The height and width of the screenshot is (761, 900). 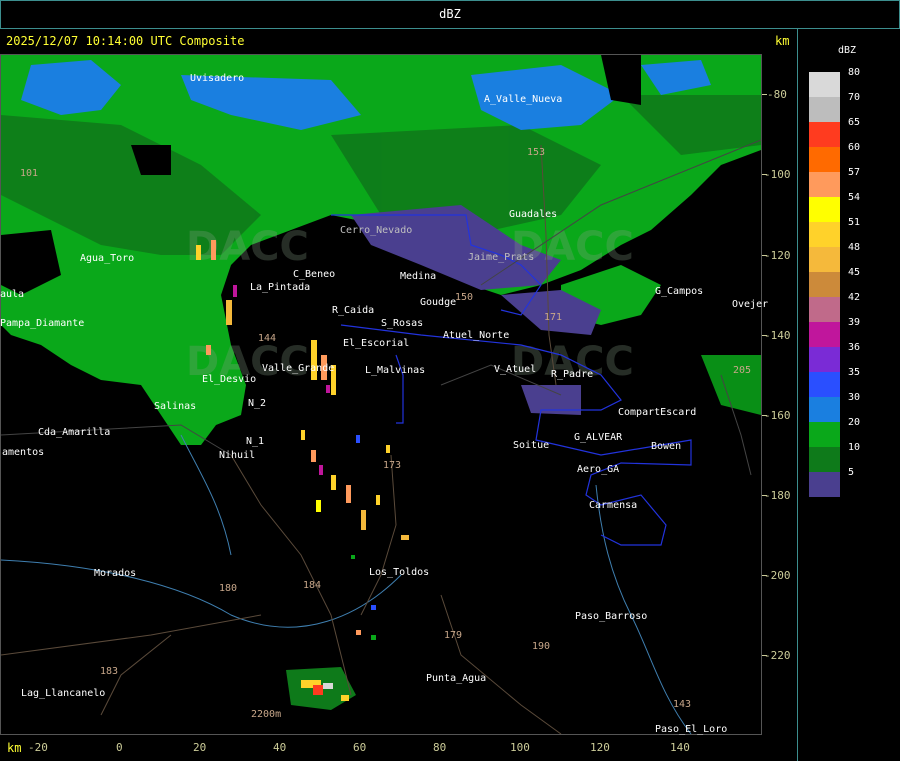 I want to click on x-tick-label: 140, so click(x=680, y=747).